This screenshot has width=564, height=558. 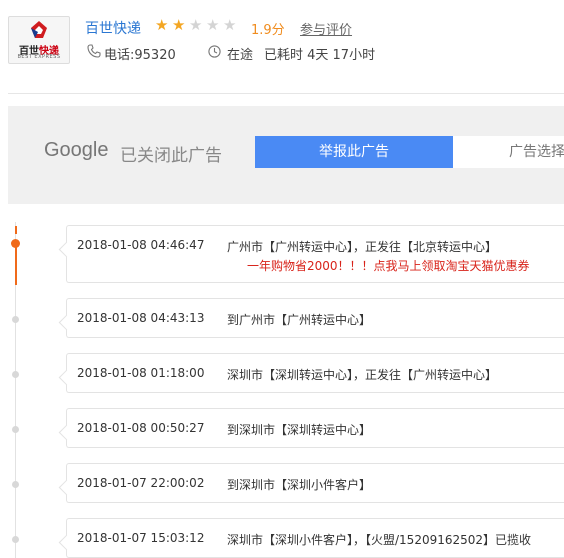 What do you see at coordinates (39, 40) in the screenshot?
I see `courier-logo: 百世快递 BEST EXPRESS` at bounding box center [39, 40].